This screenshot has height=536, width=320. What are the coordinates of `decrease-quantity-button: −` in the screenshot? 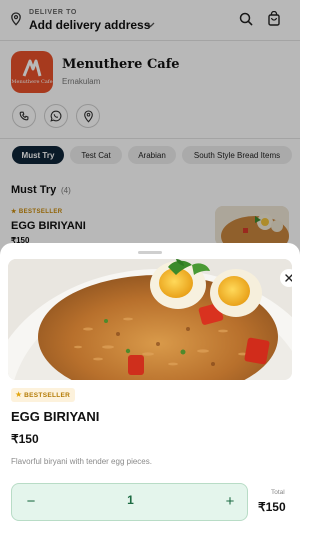 It's located at (31, 502).